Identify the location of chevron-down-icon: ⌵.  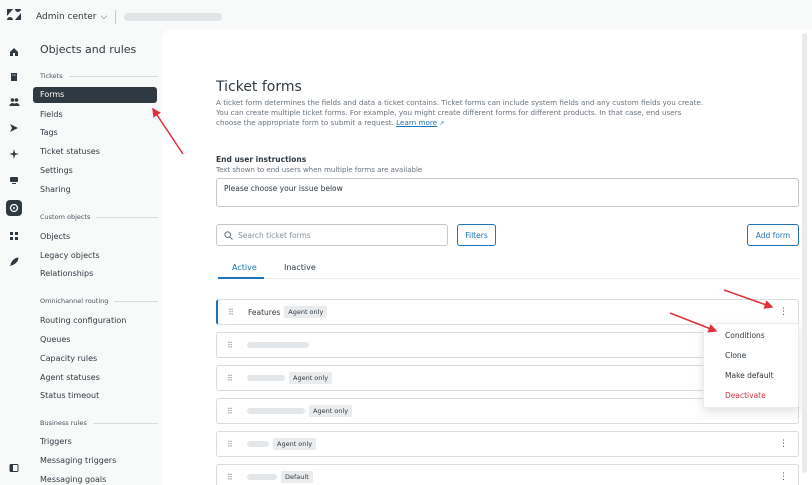
(104, 16).